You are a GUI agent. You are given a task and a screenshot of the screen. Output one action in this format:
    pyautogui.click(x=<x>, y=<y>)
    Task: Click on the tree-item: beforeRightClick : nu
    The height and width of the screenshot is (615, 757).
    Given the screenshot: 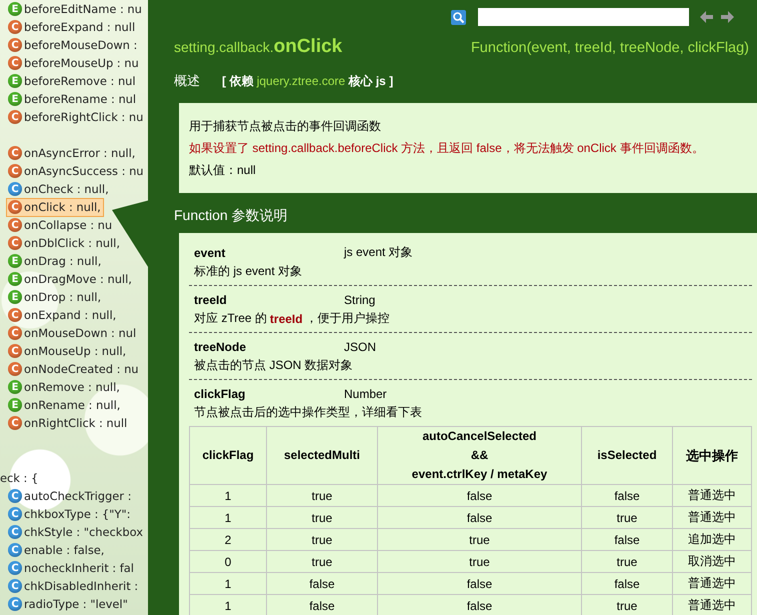 What is the action you would take?
    pyautogui.click(x=84, y=117)
    